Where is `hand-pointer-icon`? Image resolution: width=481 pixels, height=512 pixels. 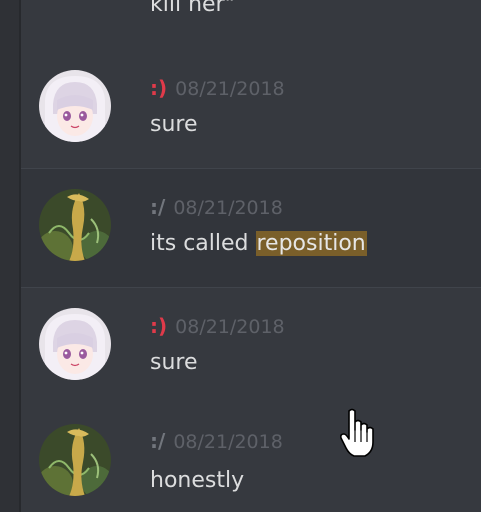
hand-pointer-icon is located at coordinates (357, 435).